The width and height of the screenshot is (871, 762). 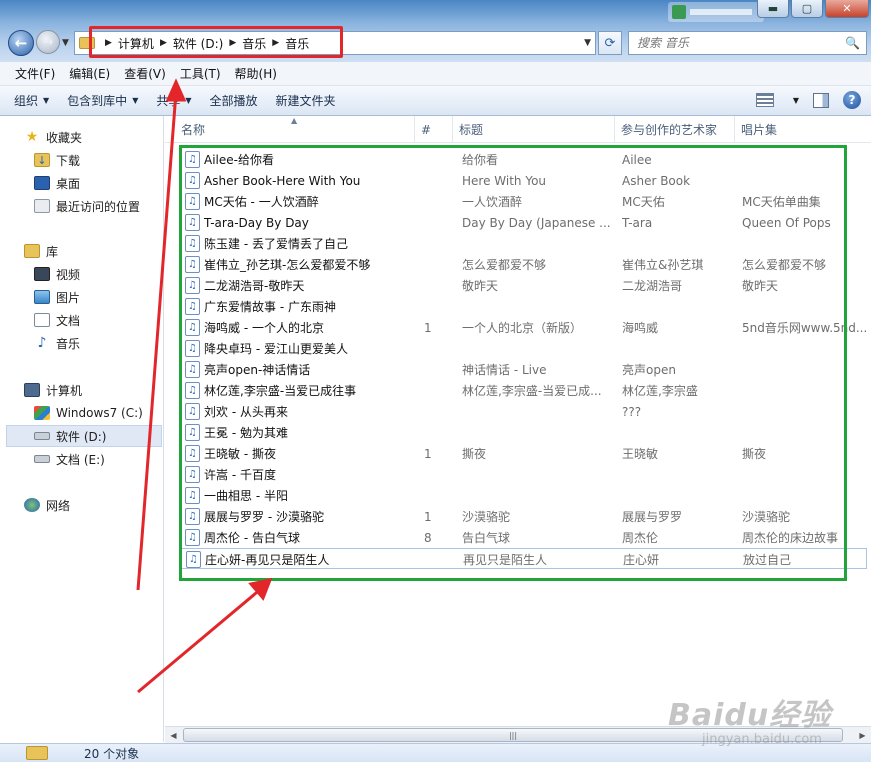 I want to click on watermark-logo: Baidu经验, so click(x=750, y=715).